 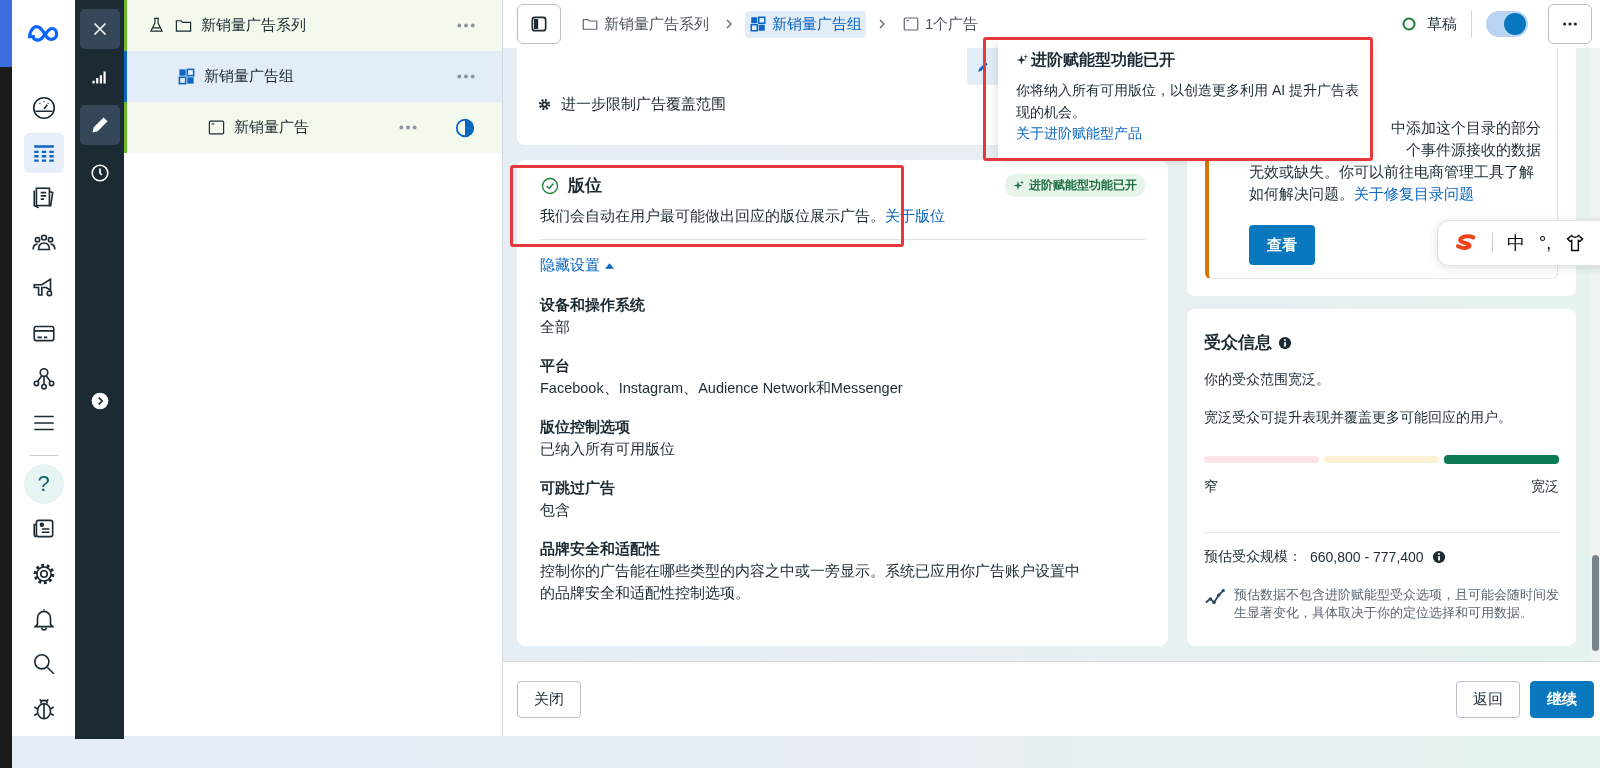 I want to click on flask-icon, so click(x=156, y=25).